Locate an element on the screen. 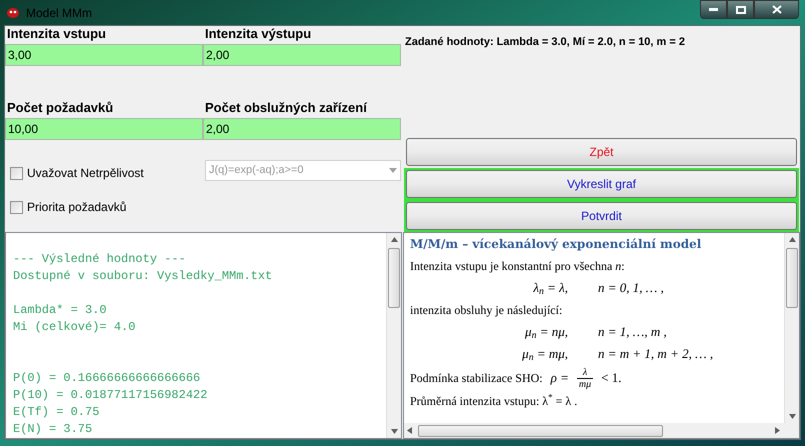  close-button is located at coordinates (776, 9).